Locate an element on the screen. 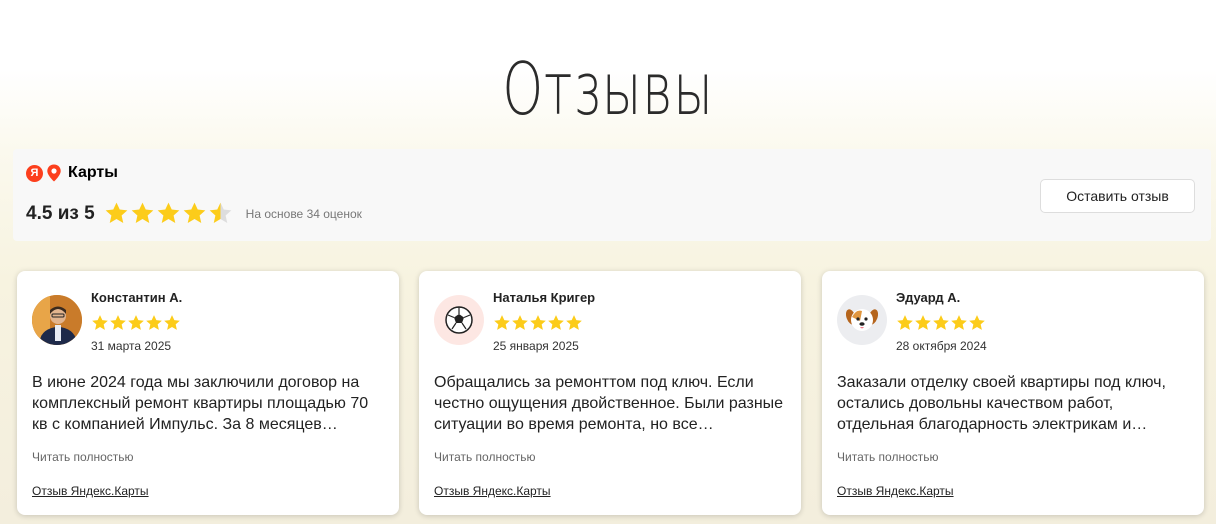  brand-label: Карты is located at coordinates (93, 172).